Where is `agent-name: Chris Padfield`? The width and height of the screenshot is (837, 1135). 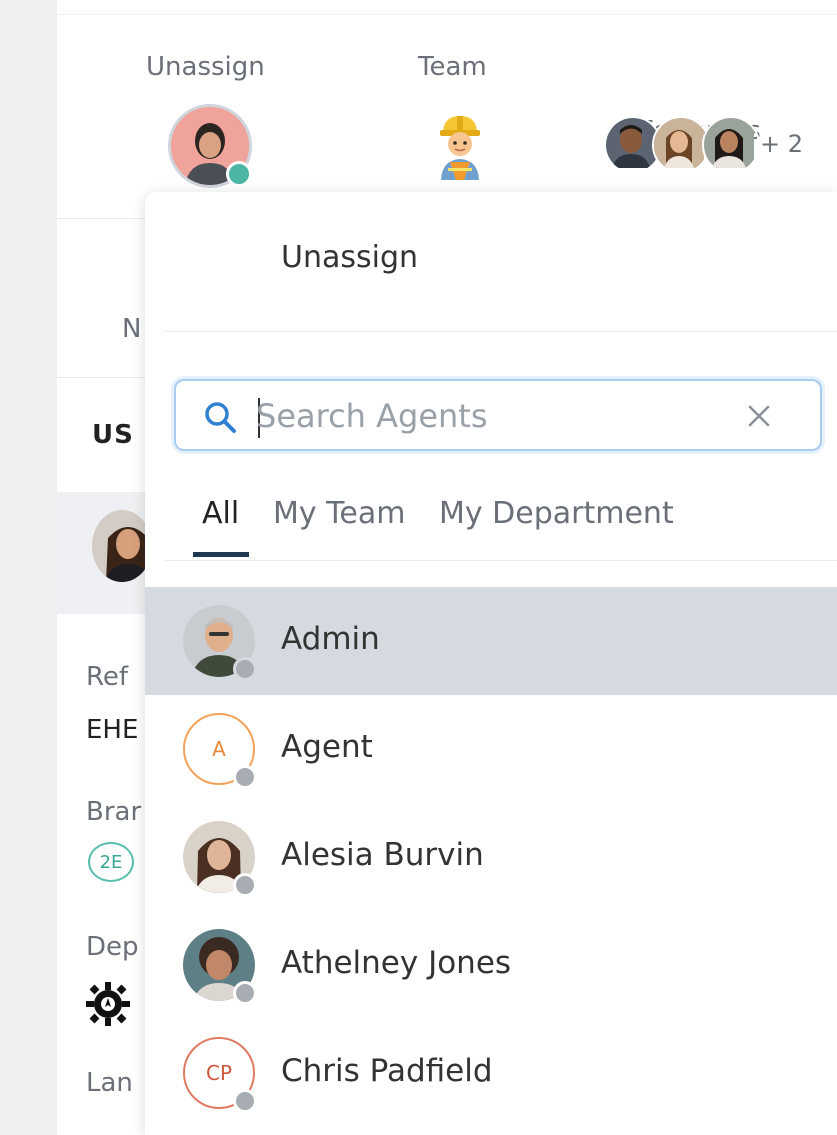
agent-name: Chris Padfield is located at coordinates (387, 1071).